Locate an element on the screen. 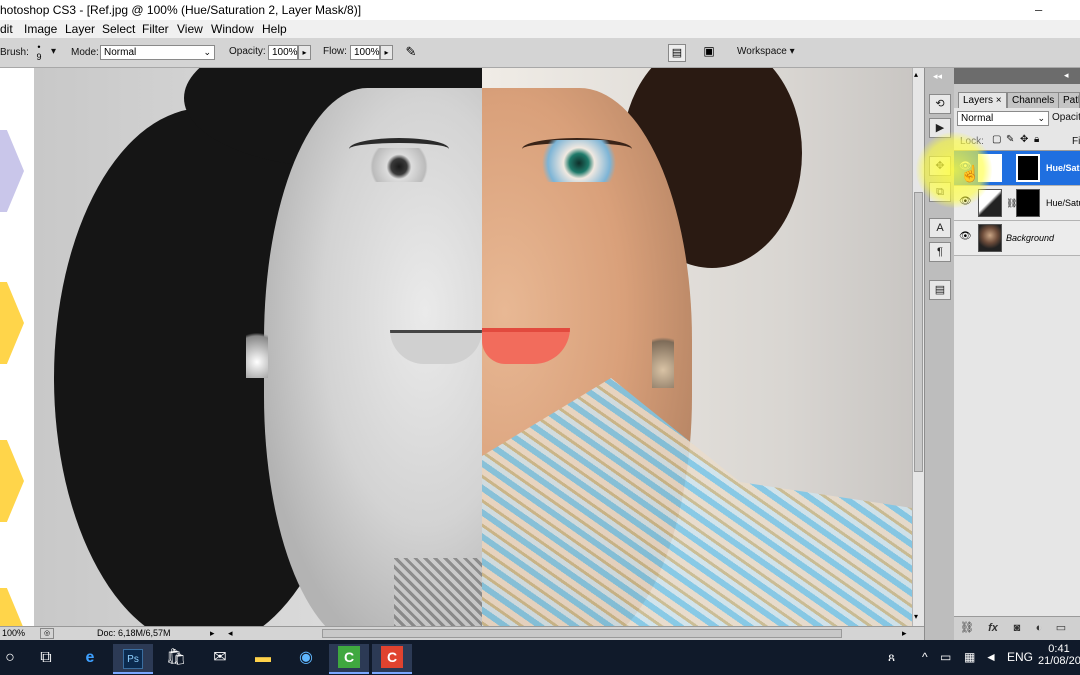 The image size is (1080, 675). flow-slider-arrow-icon: ▸ is located at coordinates (386, 52).